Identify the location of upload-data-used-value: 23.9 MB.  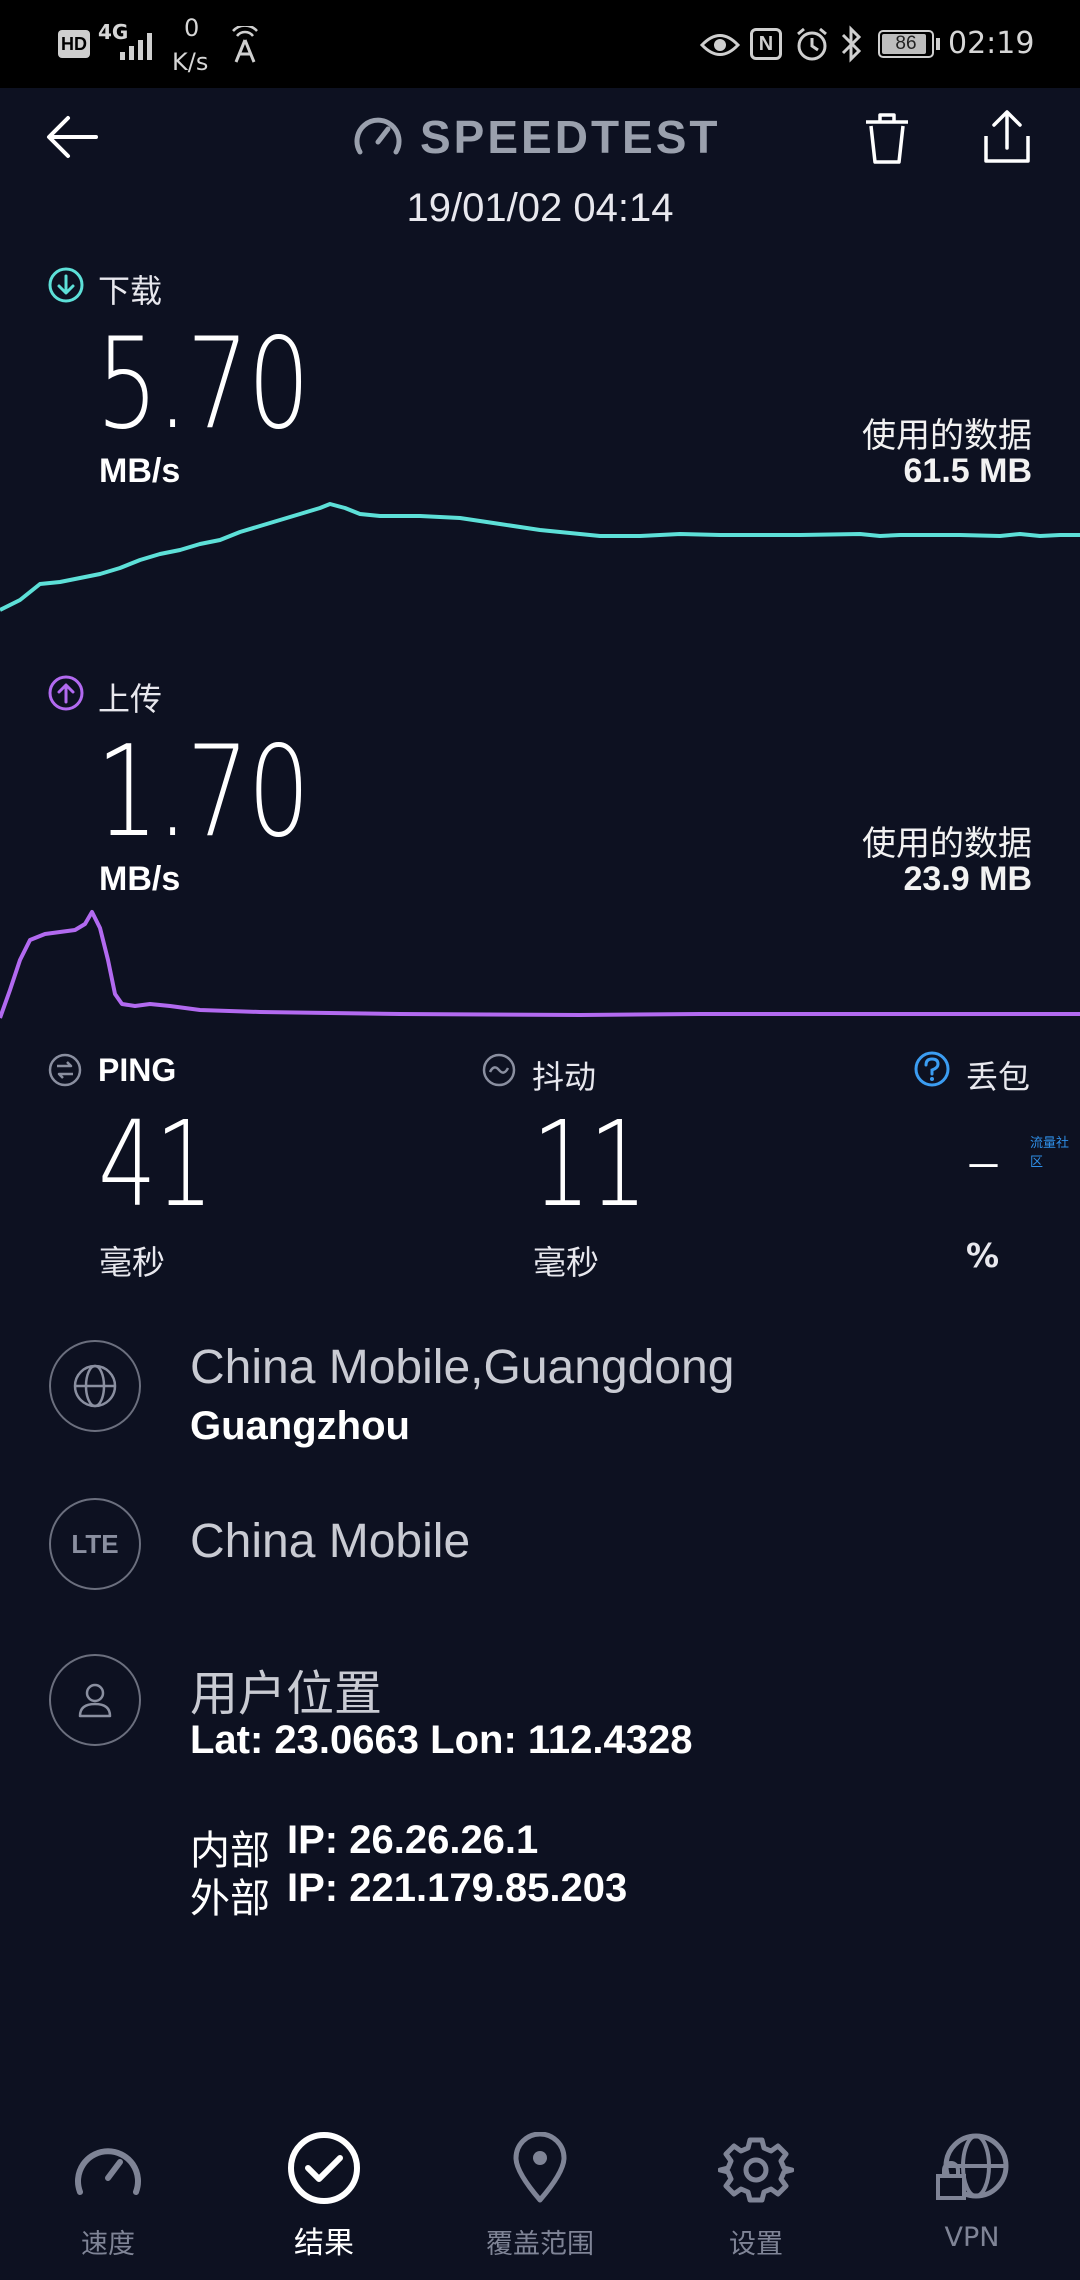
(968, 879).